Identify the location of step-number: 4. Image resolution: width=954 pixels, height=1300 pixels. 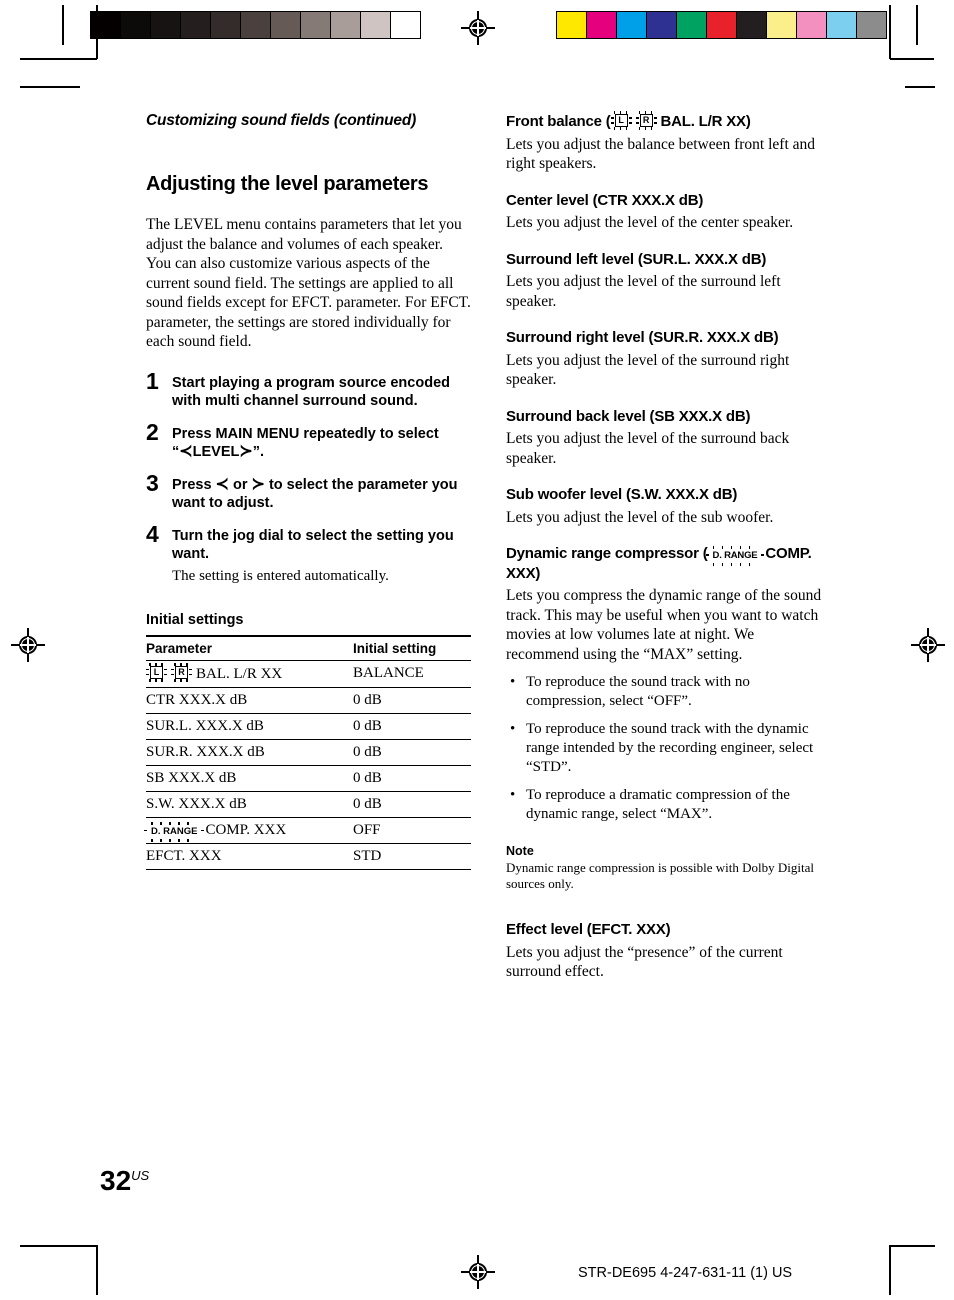
(152, 533).